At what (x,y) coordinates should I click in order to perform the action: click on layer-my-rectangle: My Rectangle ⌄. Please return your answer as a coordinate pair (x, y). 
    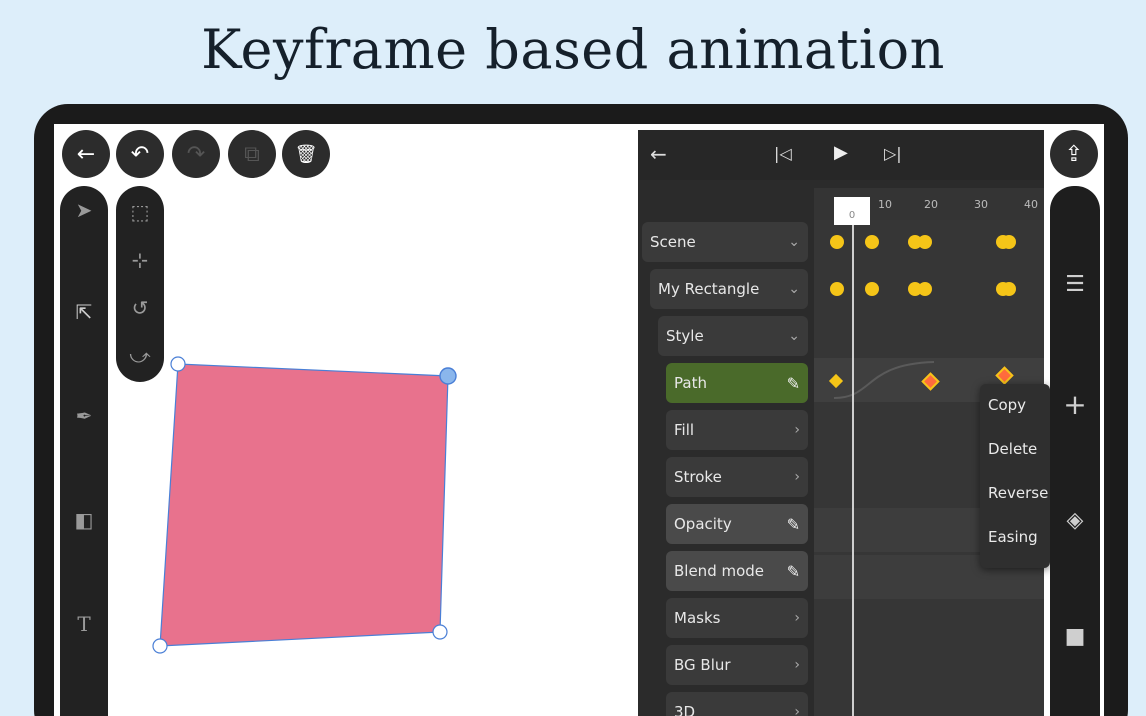
    Looking at the image, I should click on (729, 289).